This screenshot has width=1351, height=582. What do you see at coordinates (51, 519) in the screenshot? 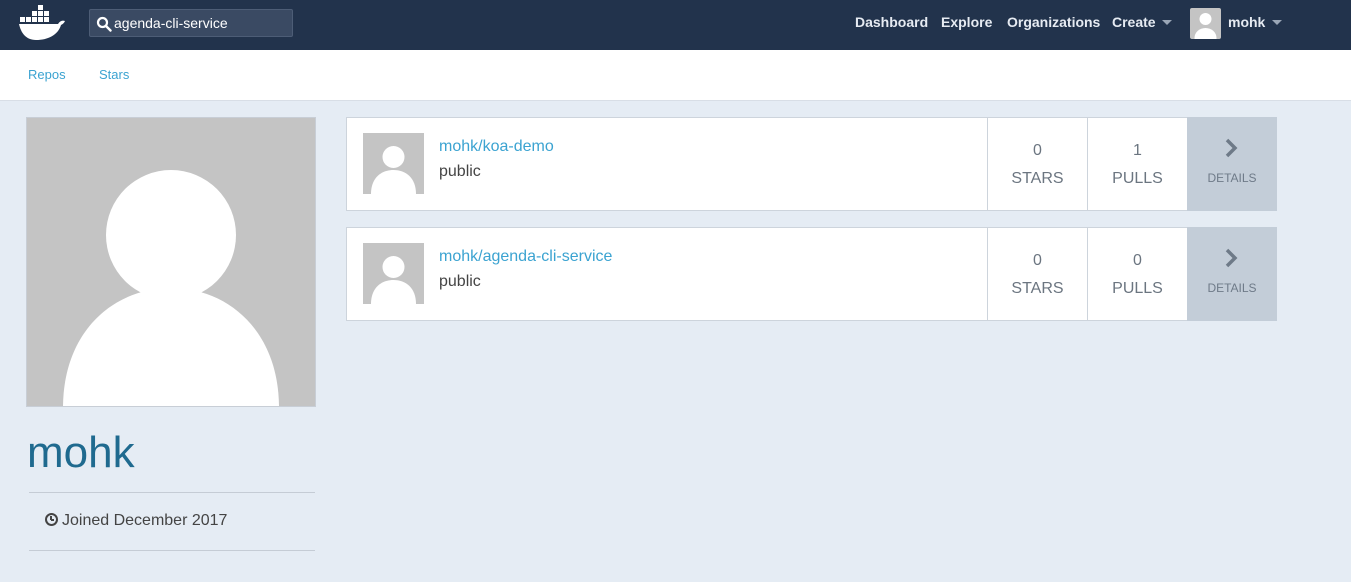
I see `clock-icon` at bounding box center [51, 519].